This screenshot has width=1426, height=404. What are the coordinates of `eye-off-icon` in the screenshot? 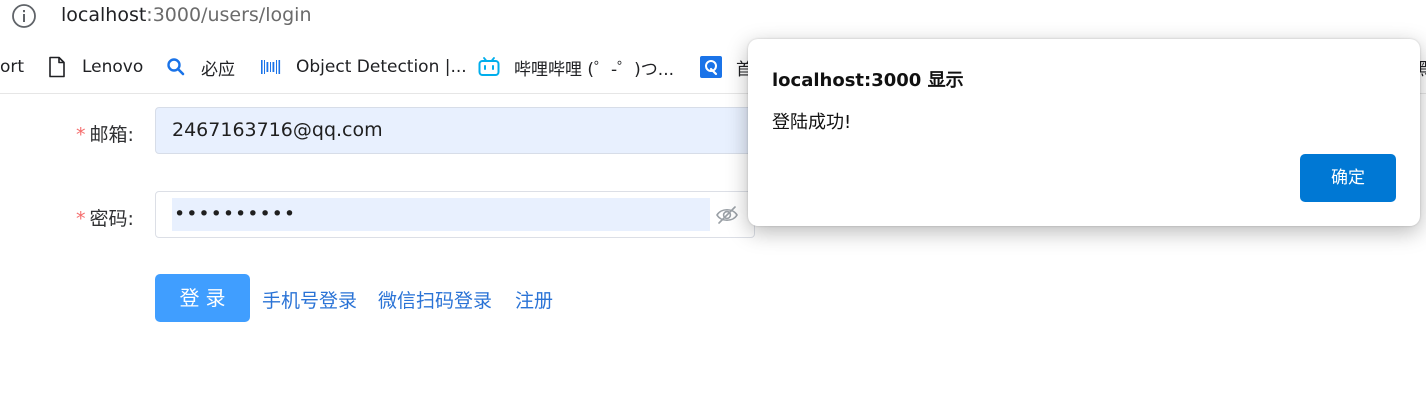 It's located at (727, 215).